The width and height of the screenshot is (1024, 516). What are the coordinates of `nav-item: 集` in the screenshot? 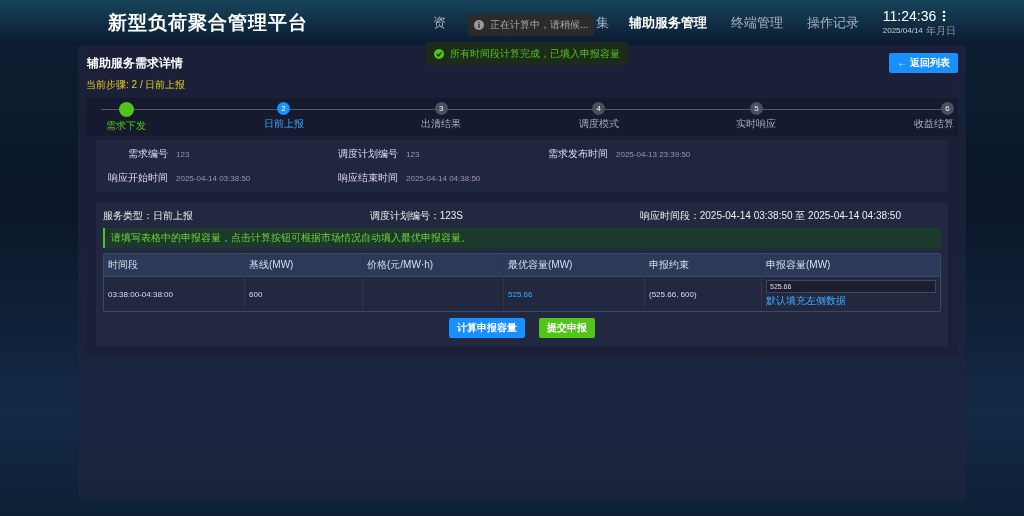 It's located at (602, 22).